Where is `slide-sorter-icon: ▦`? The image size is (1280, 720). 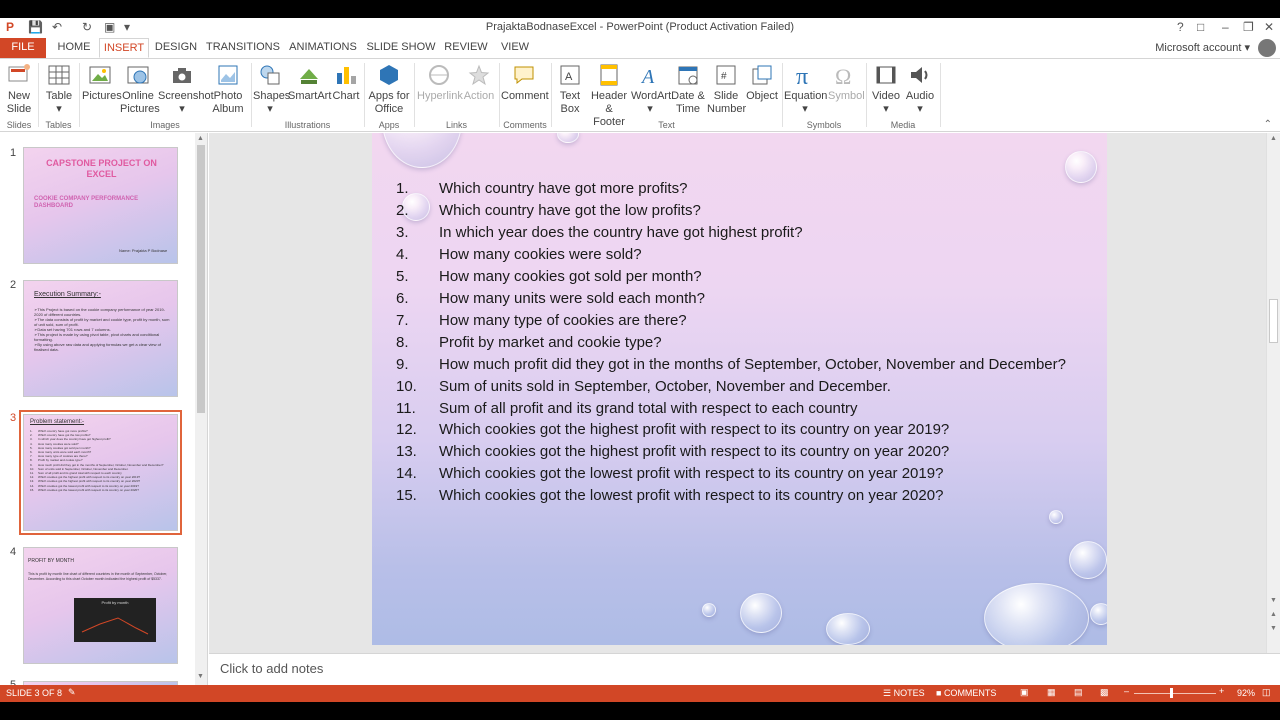 slide-sorter-icon: ▦ is located at coordinates (1051, 692).